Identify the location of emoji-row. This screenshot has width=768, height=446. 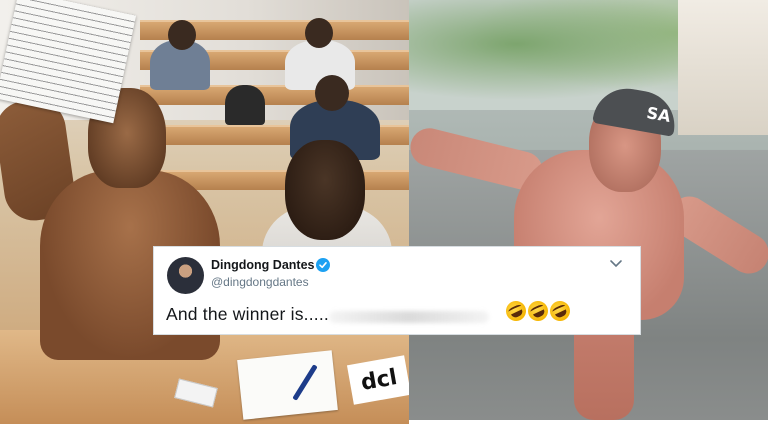
(538, 311).